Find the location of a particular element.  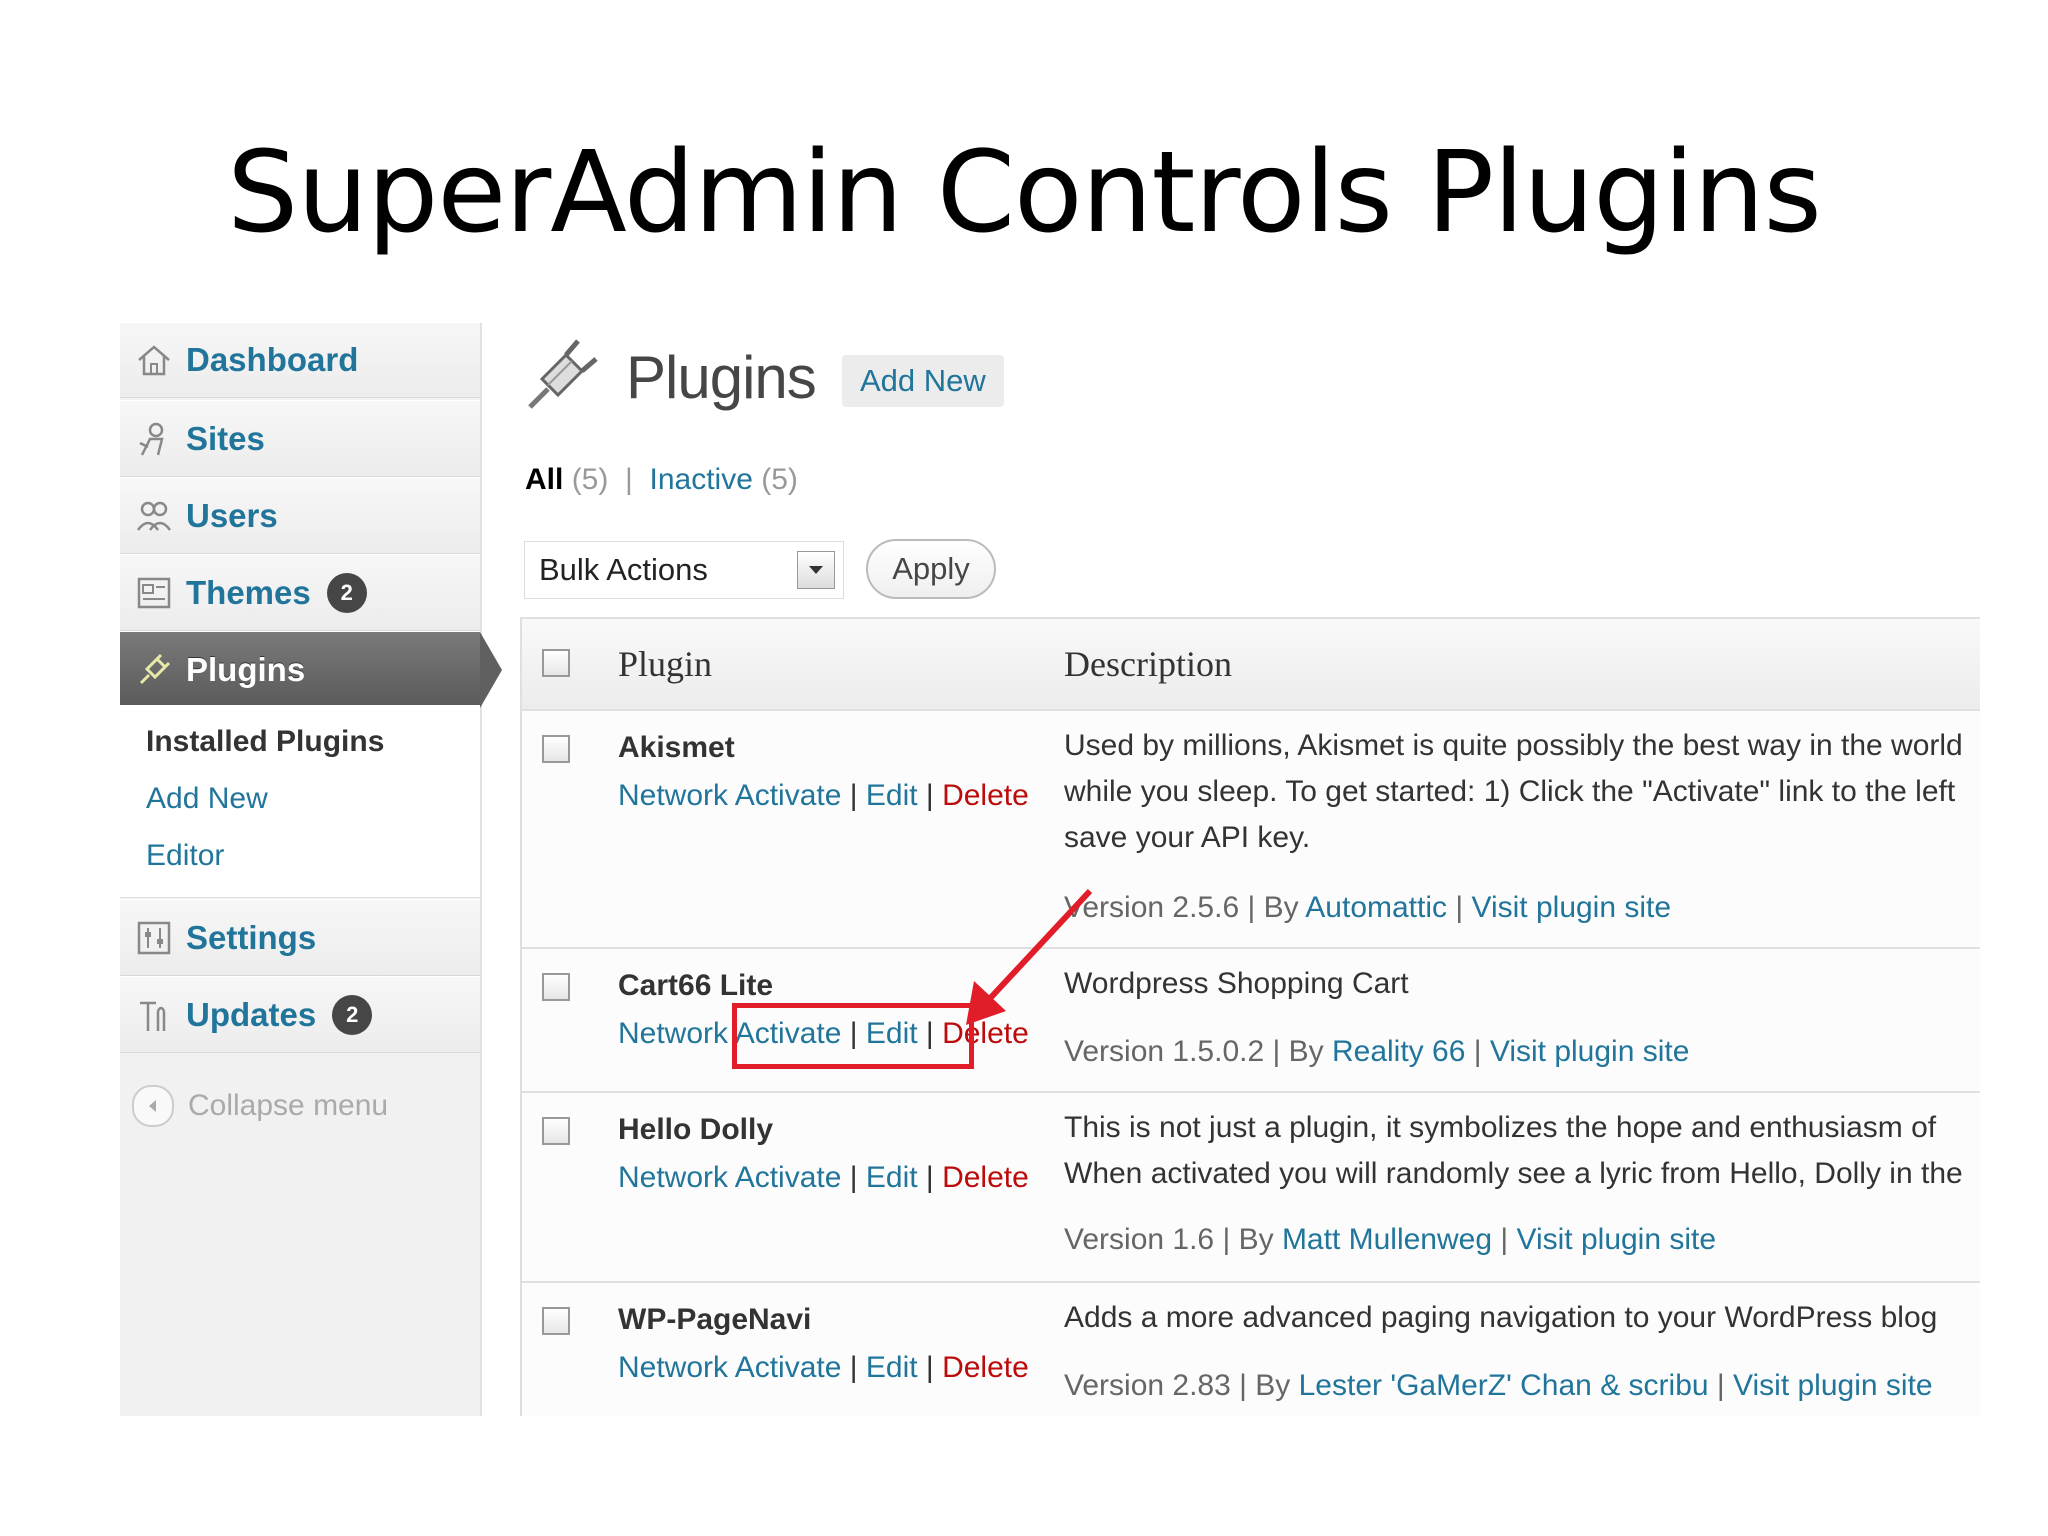

description-line: Wordpress Shopping Cart is located at coordinates (1236, 983).